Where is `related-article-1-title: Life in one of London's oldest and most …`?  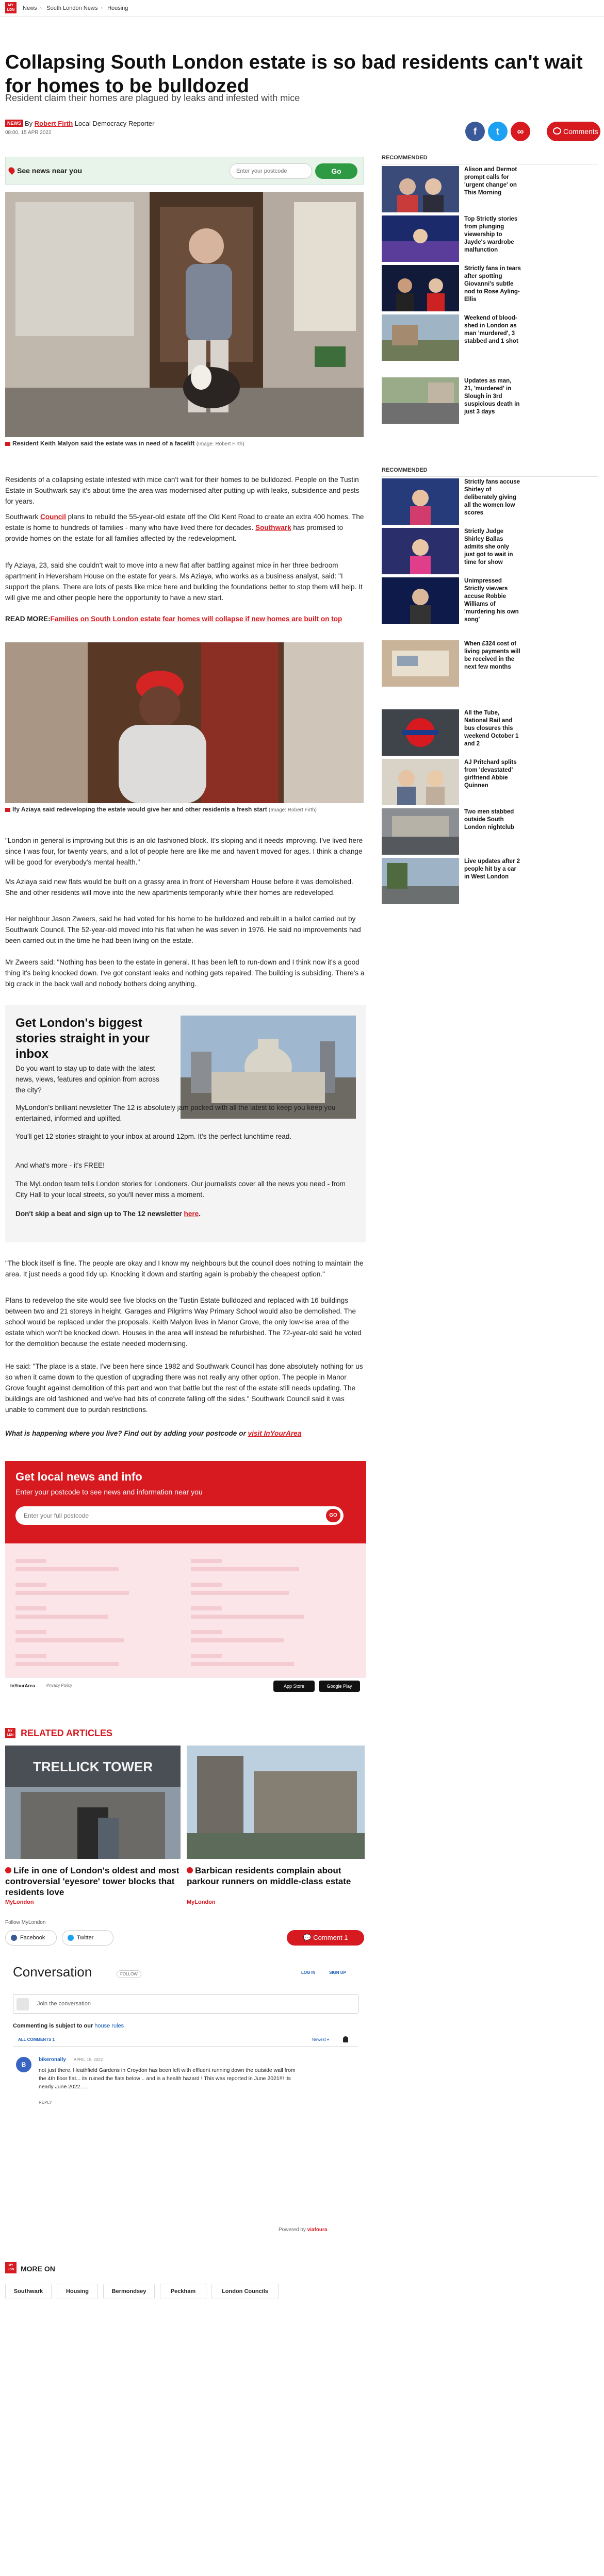
related-article-1-title: Life in one of London's oldest and most … is located at coordinates (92, 1882).